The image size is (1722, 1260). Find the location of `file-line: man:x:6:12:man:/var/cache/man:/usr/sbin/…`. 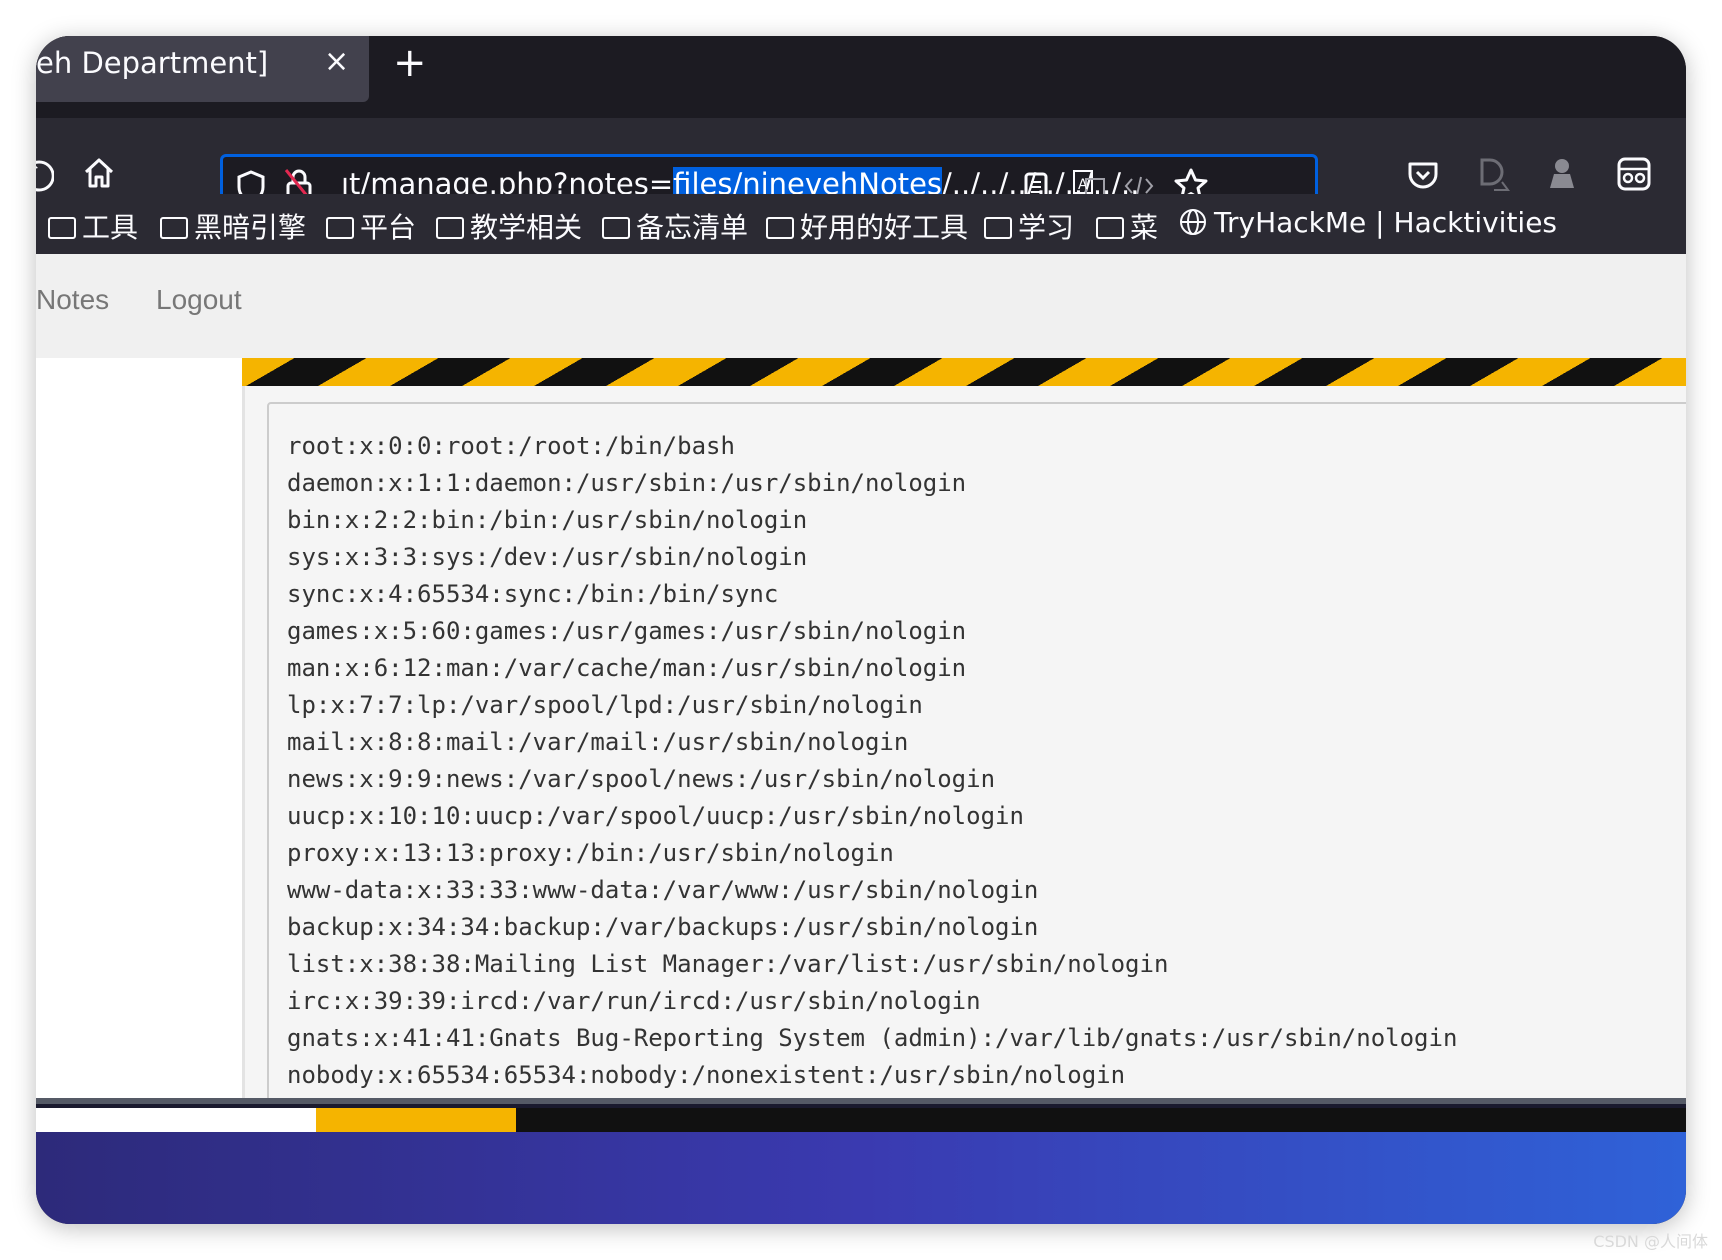

file-line: man:x:6:12:man:/var/cache/man:/usr/sbin/… is located at coordinates (627, 668).